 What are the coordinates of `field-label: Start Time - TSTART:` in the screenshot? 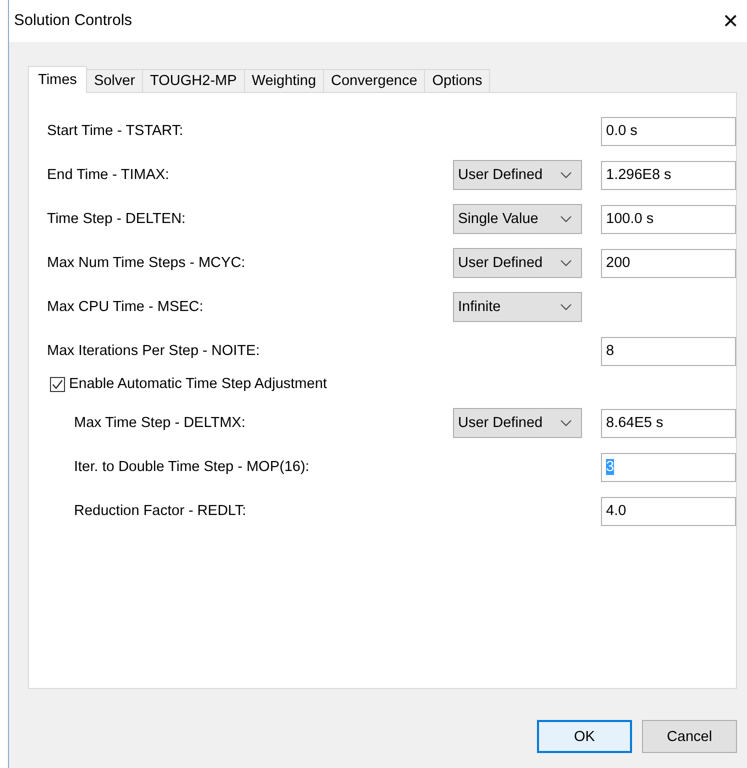 It's located at (115, 131).